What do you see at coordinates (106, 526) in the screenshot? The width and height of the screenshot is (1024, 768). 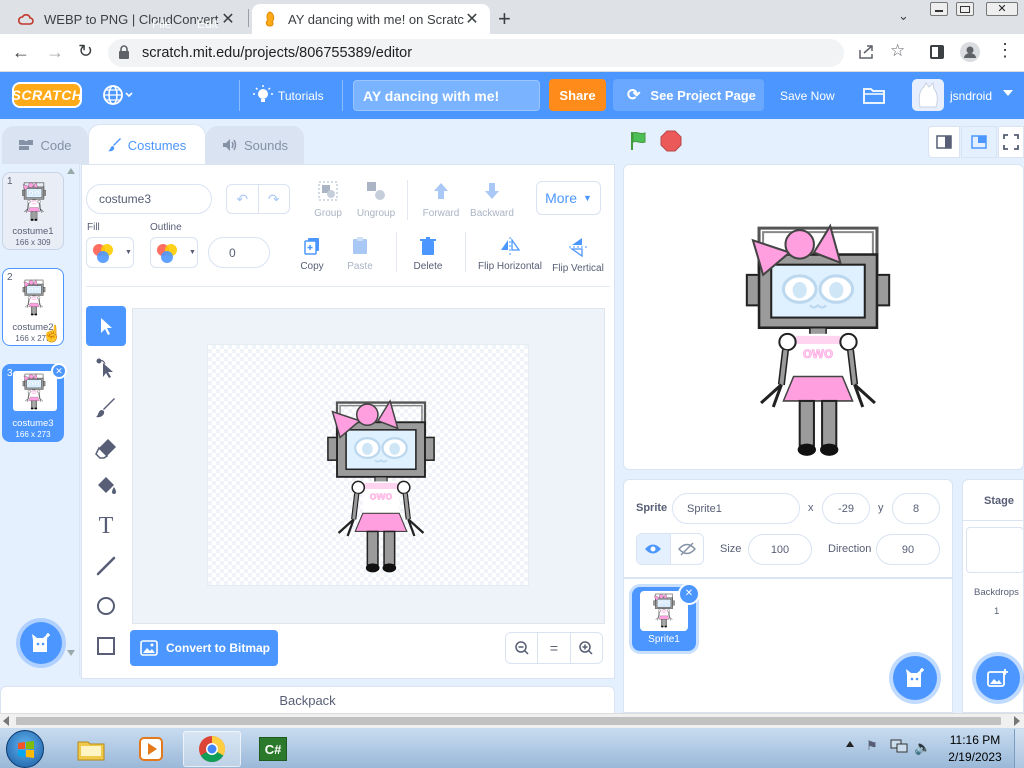 I see `text-tool: T` at bounding box center [106, 526].